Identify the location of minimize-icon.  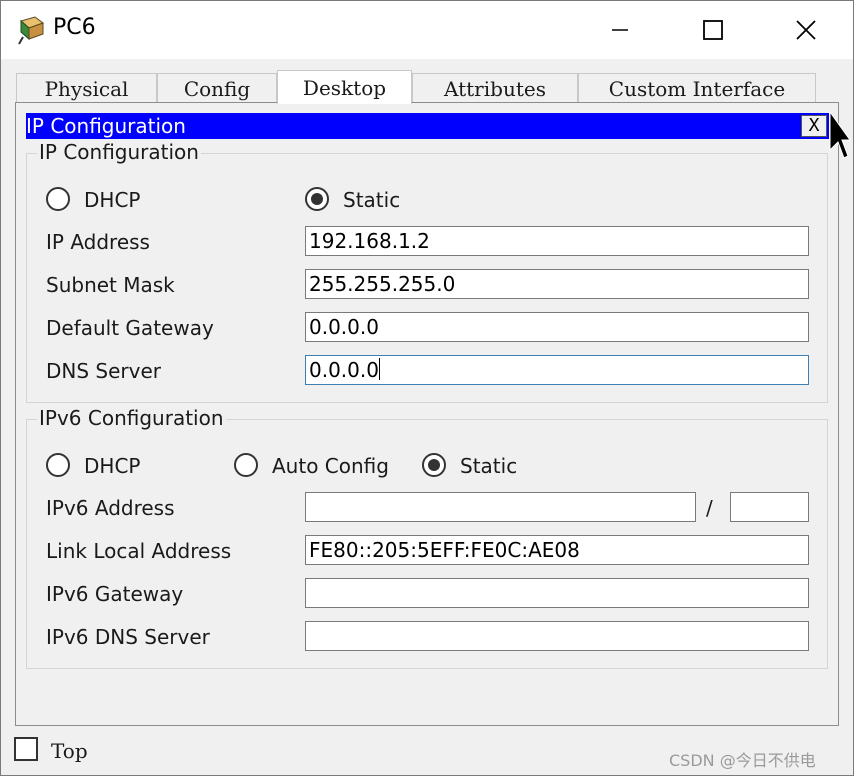
(620, 30).